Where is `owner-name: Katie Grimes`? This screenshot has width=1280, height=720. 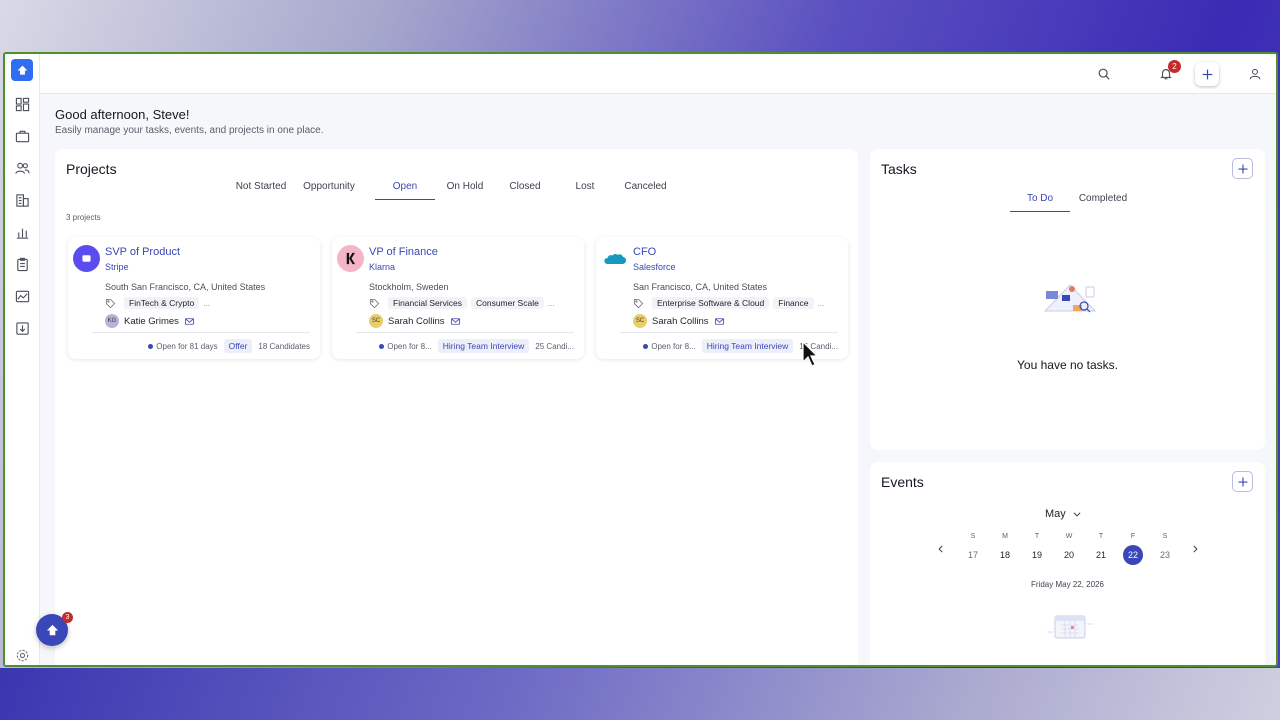 owner-name: Katie Grimes is located at coordinates (151, 321).